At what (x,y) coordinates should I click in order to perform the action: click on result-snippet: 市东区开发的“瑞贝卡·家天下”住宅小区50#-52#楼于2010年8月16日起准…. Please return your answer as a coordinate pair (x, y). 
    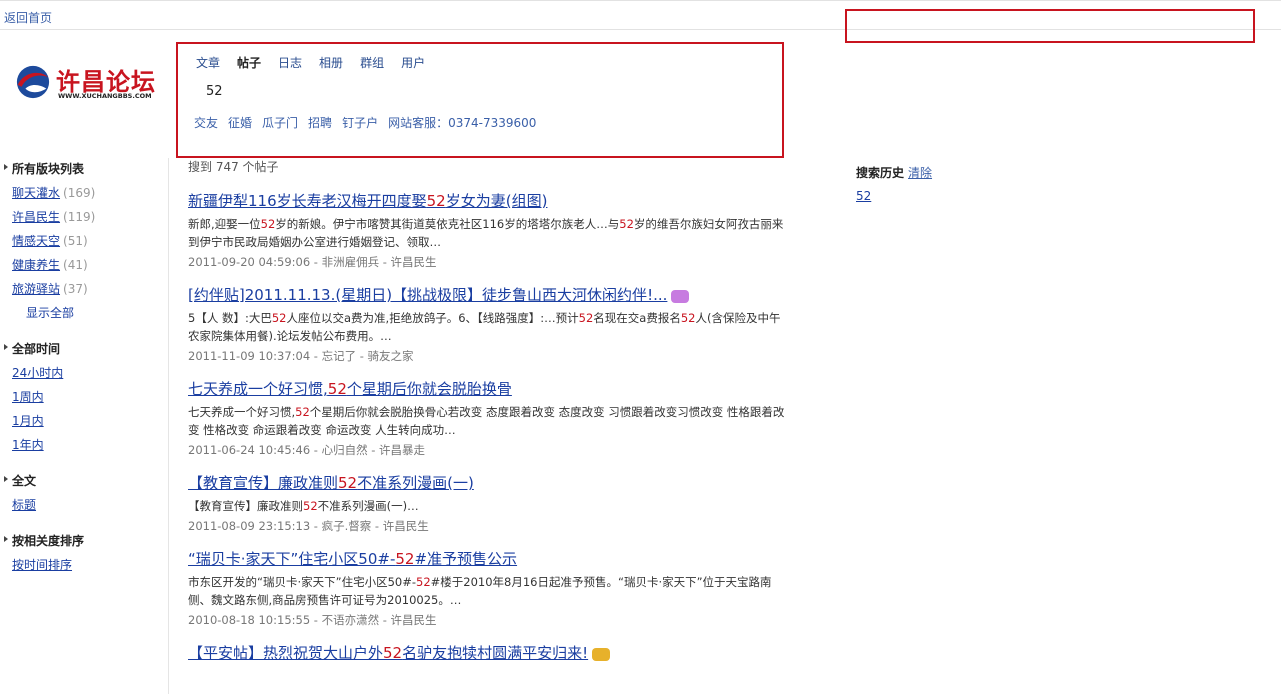
    Looking at the image, I should click on (488, 591).